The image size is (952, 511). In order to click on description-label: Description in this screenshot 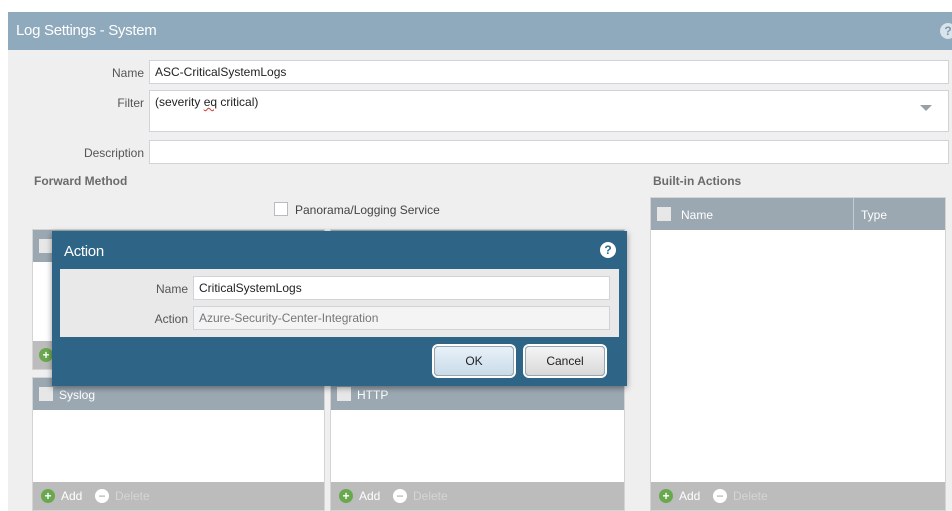, I will do `click(113, 153)`.